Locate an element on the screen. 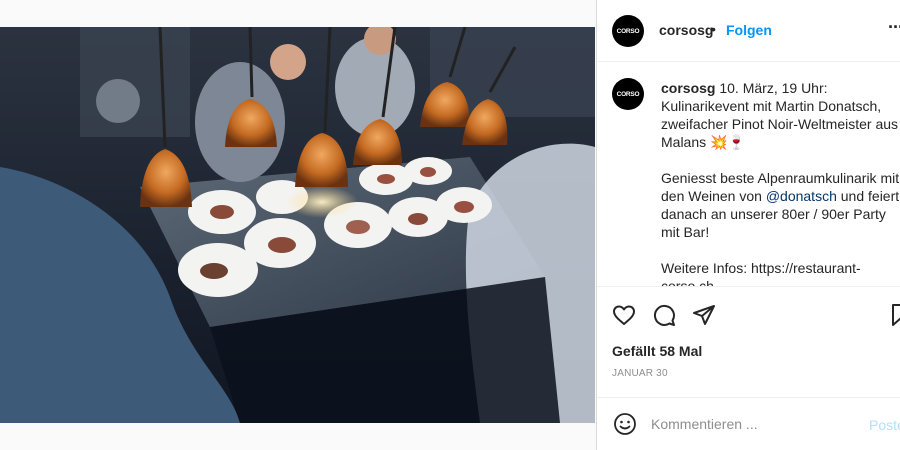  like-count: Gefällt 58 Mal is located at coordinates (657, 351).